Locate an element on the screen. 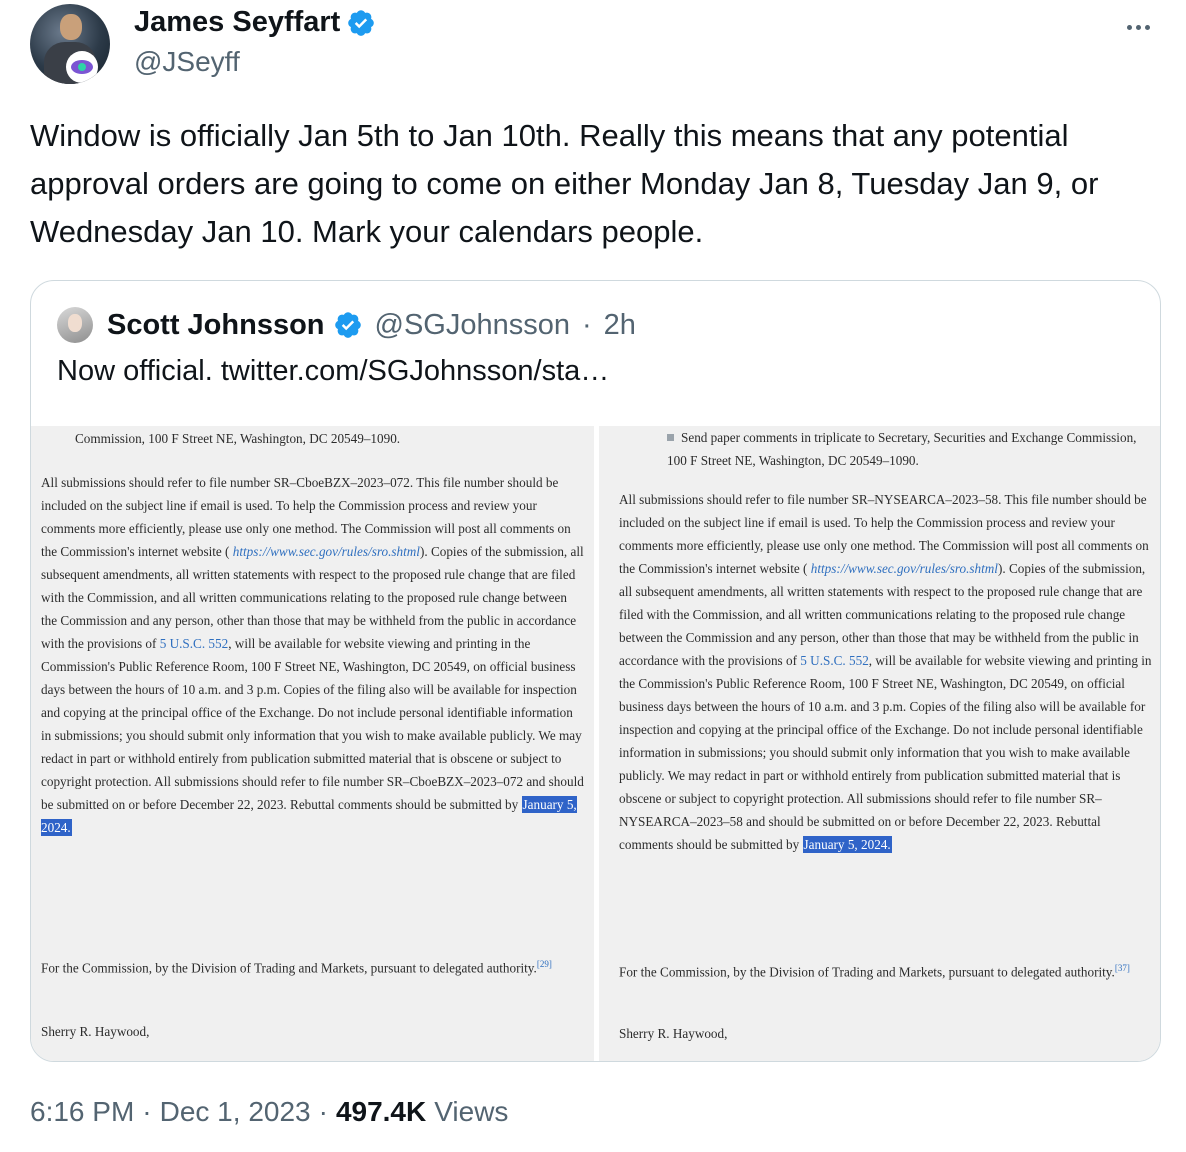  image-divider is located at coordinates (596, 743).